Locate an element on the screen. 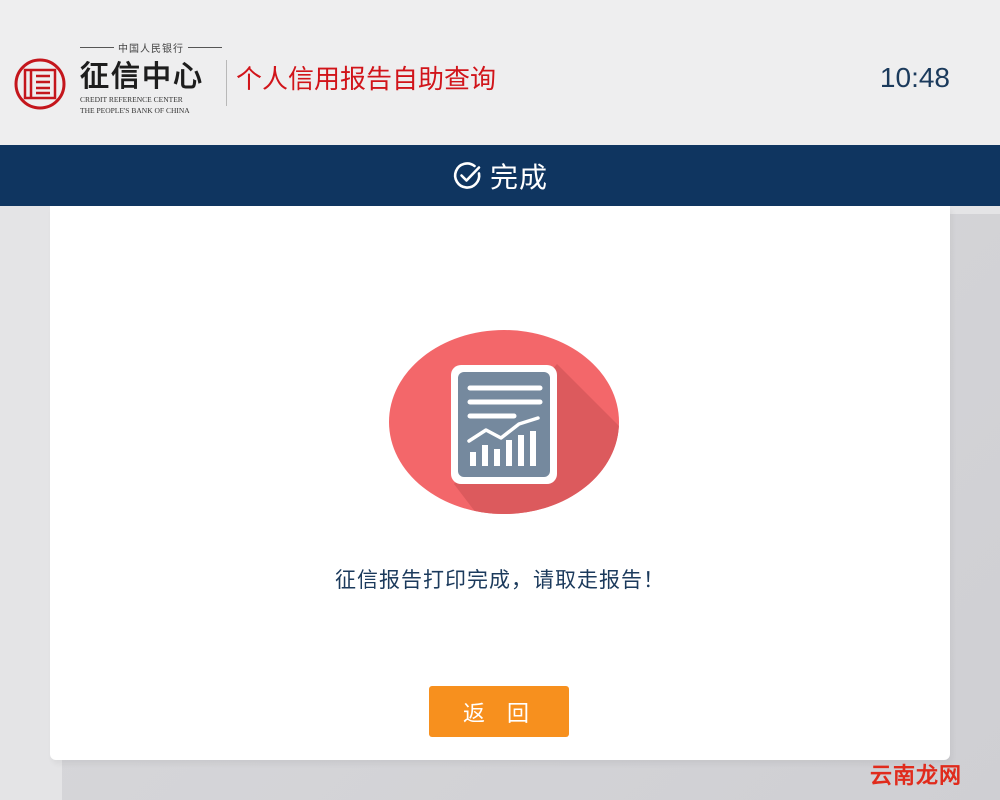  logo-name: 征信中心 is located at coordinates (142, 76).